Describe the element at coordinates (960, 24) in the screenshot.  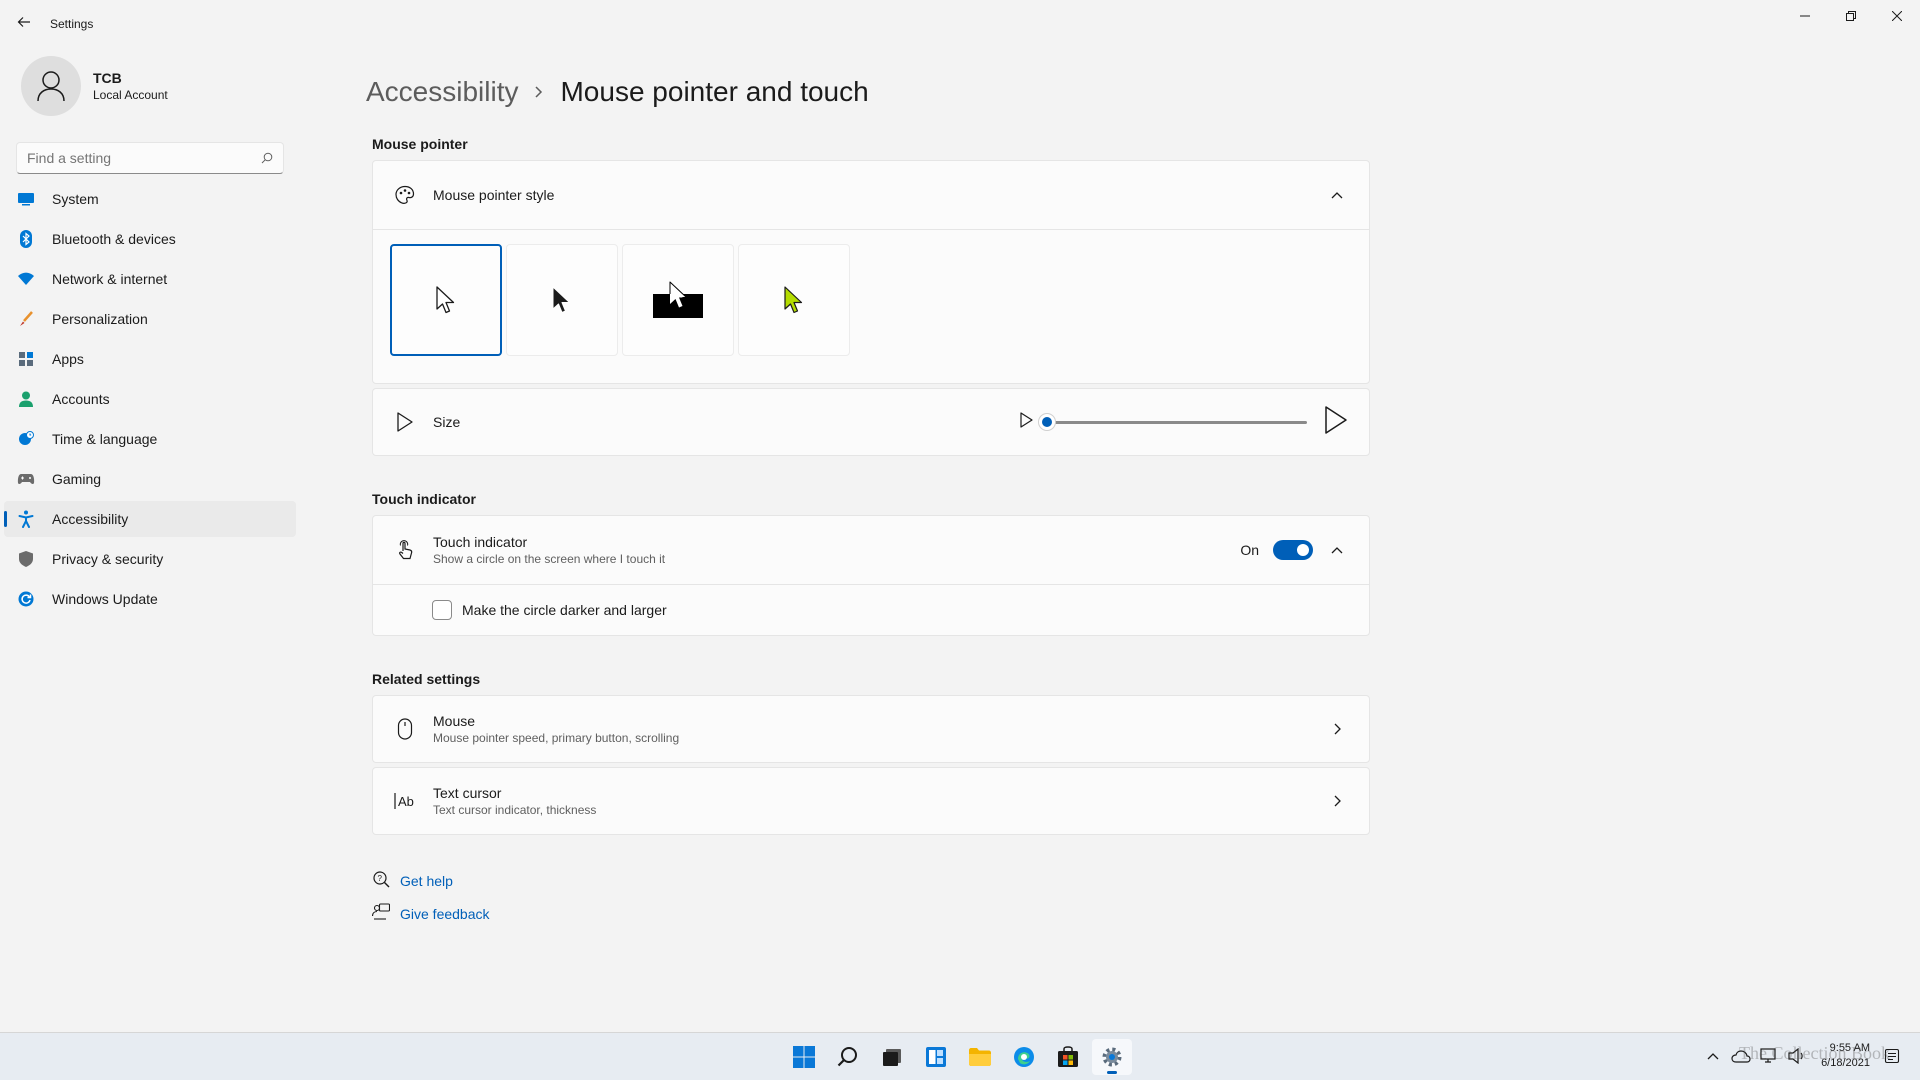
I see `title-bar: Settings` at that location.